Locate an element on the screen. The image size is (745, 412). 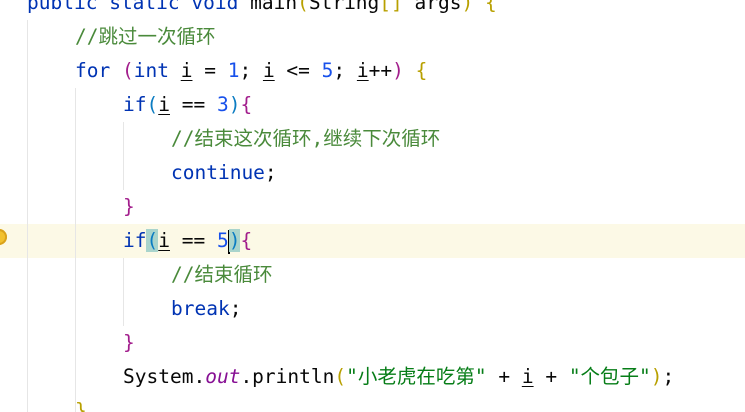
comment: //跳过一次循环 is located at coordinates (145, 36).